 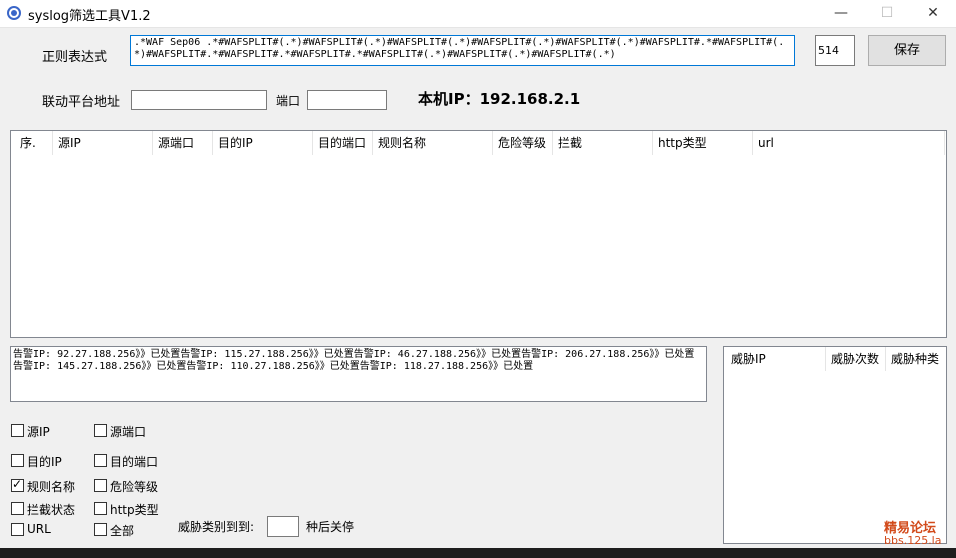 What do you see at coordinates (347, 100) in the screenshot?
I see `linkage-port-input` at bounding box center [347, 100].